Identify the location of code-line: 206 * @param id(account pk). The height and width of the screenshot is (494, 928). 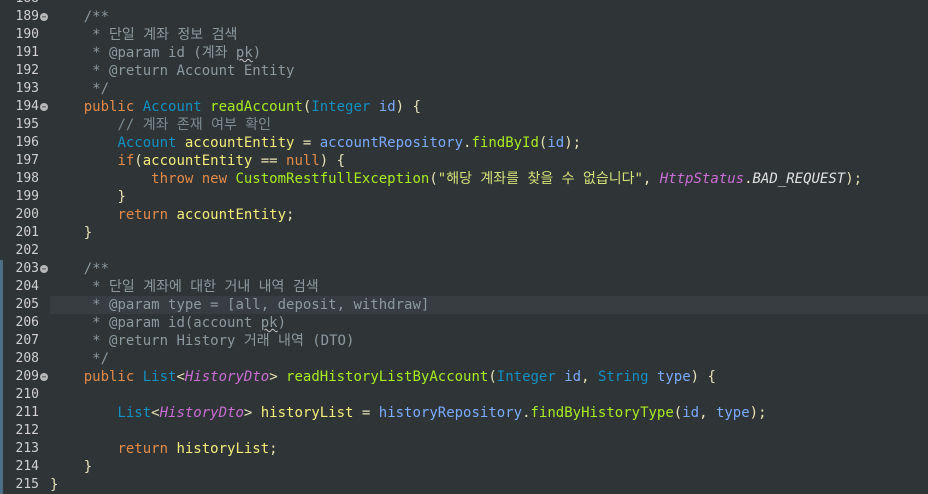
(464, 323).